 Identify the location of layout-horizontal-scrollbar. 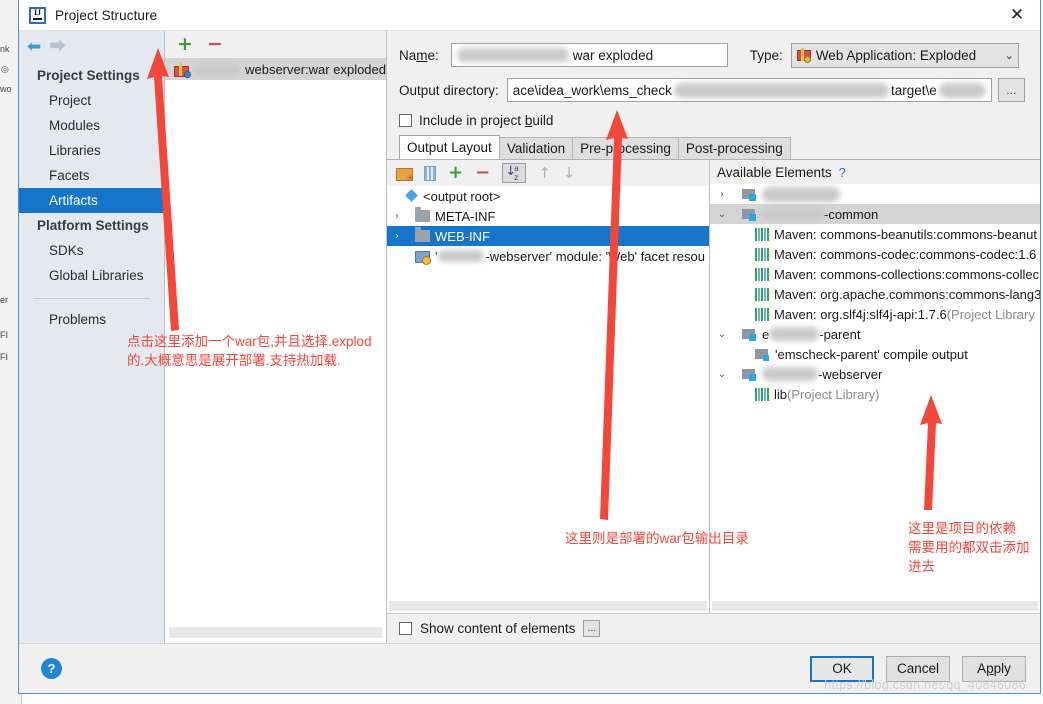
(548, 606).